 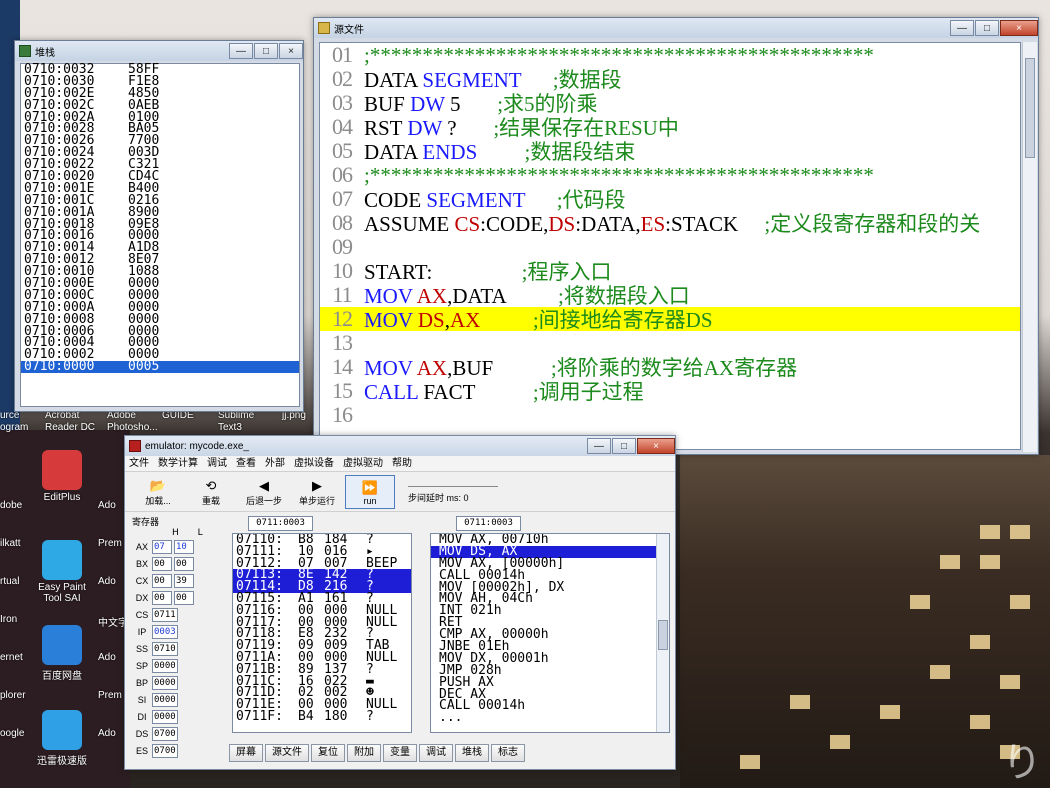 I want to click on reload-button: ⟲ 重载, so click(x=211, y=492).